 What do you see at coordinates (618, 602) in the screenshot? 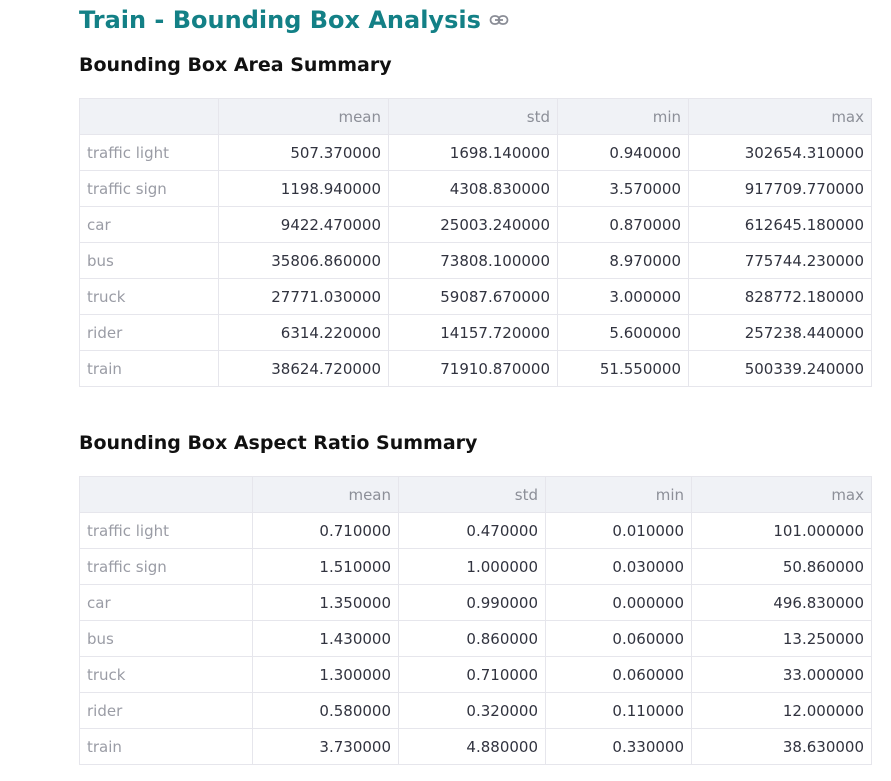
I see `cell-min: 0.000000` at bounding box center [618, 602].